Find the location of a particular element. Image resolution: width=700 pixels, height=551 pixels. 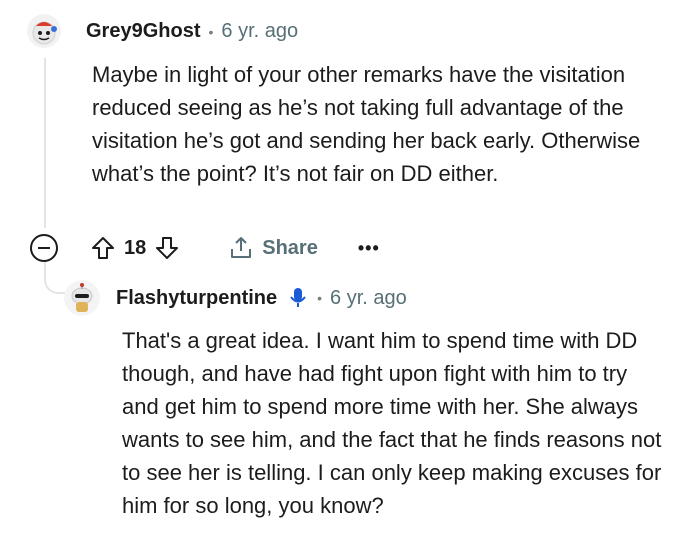

collapse-button is located at coordinates (44, 248).